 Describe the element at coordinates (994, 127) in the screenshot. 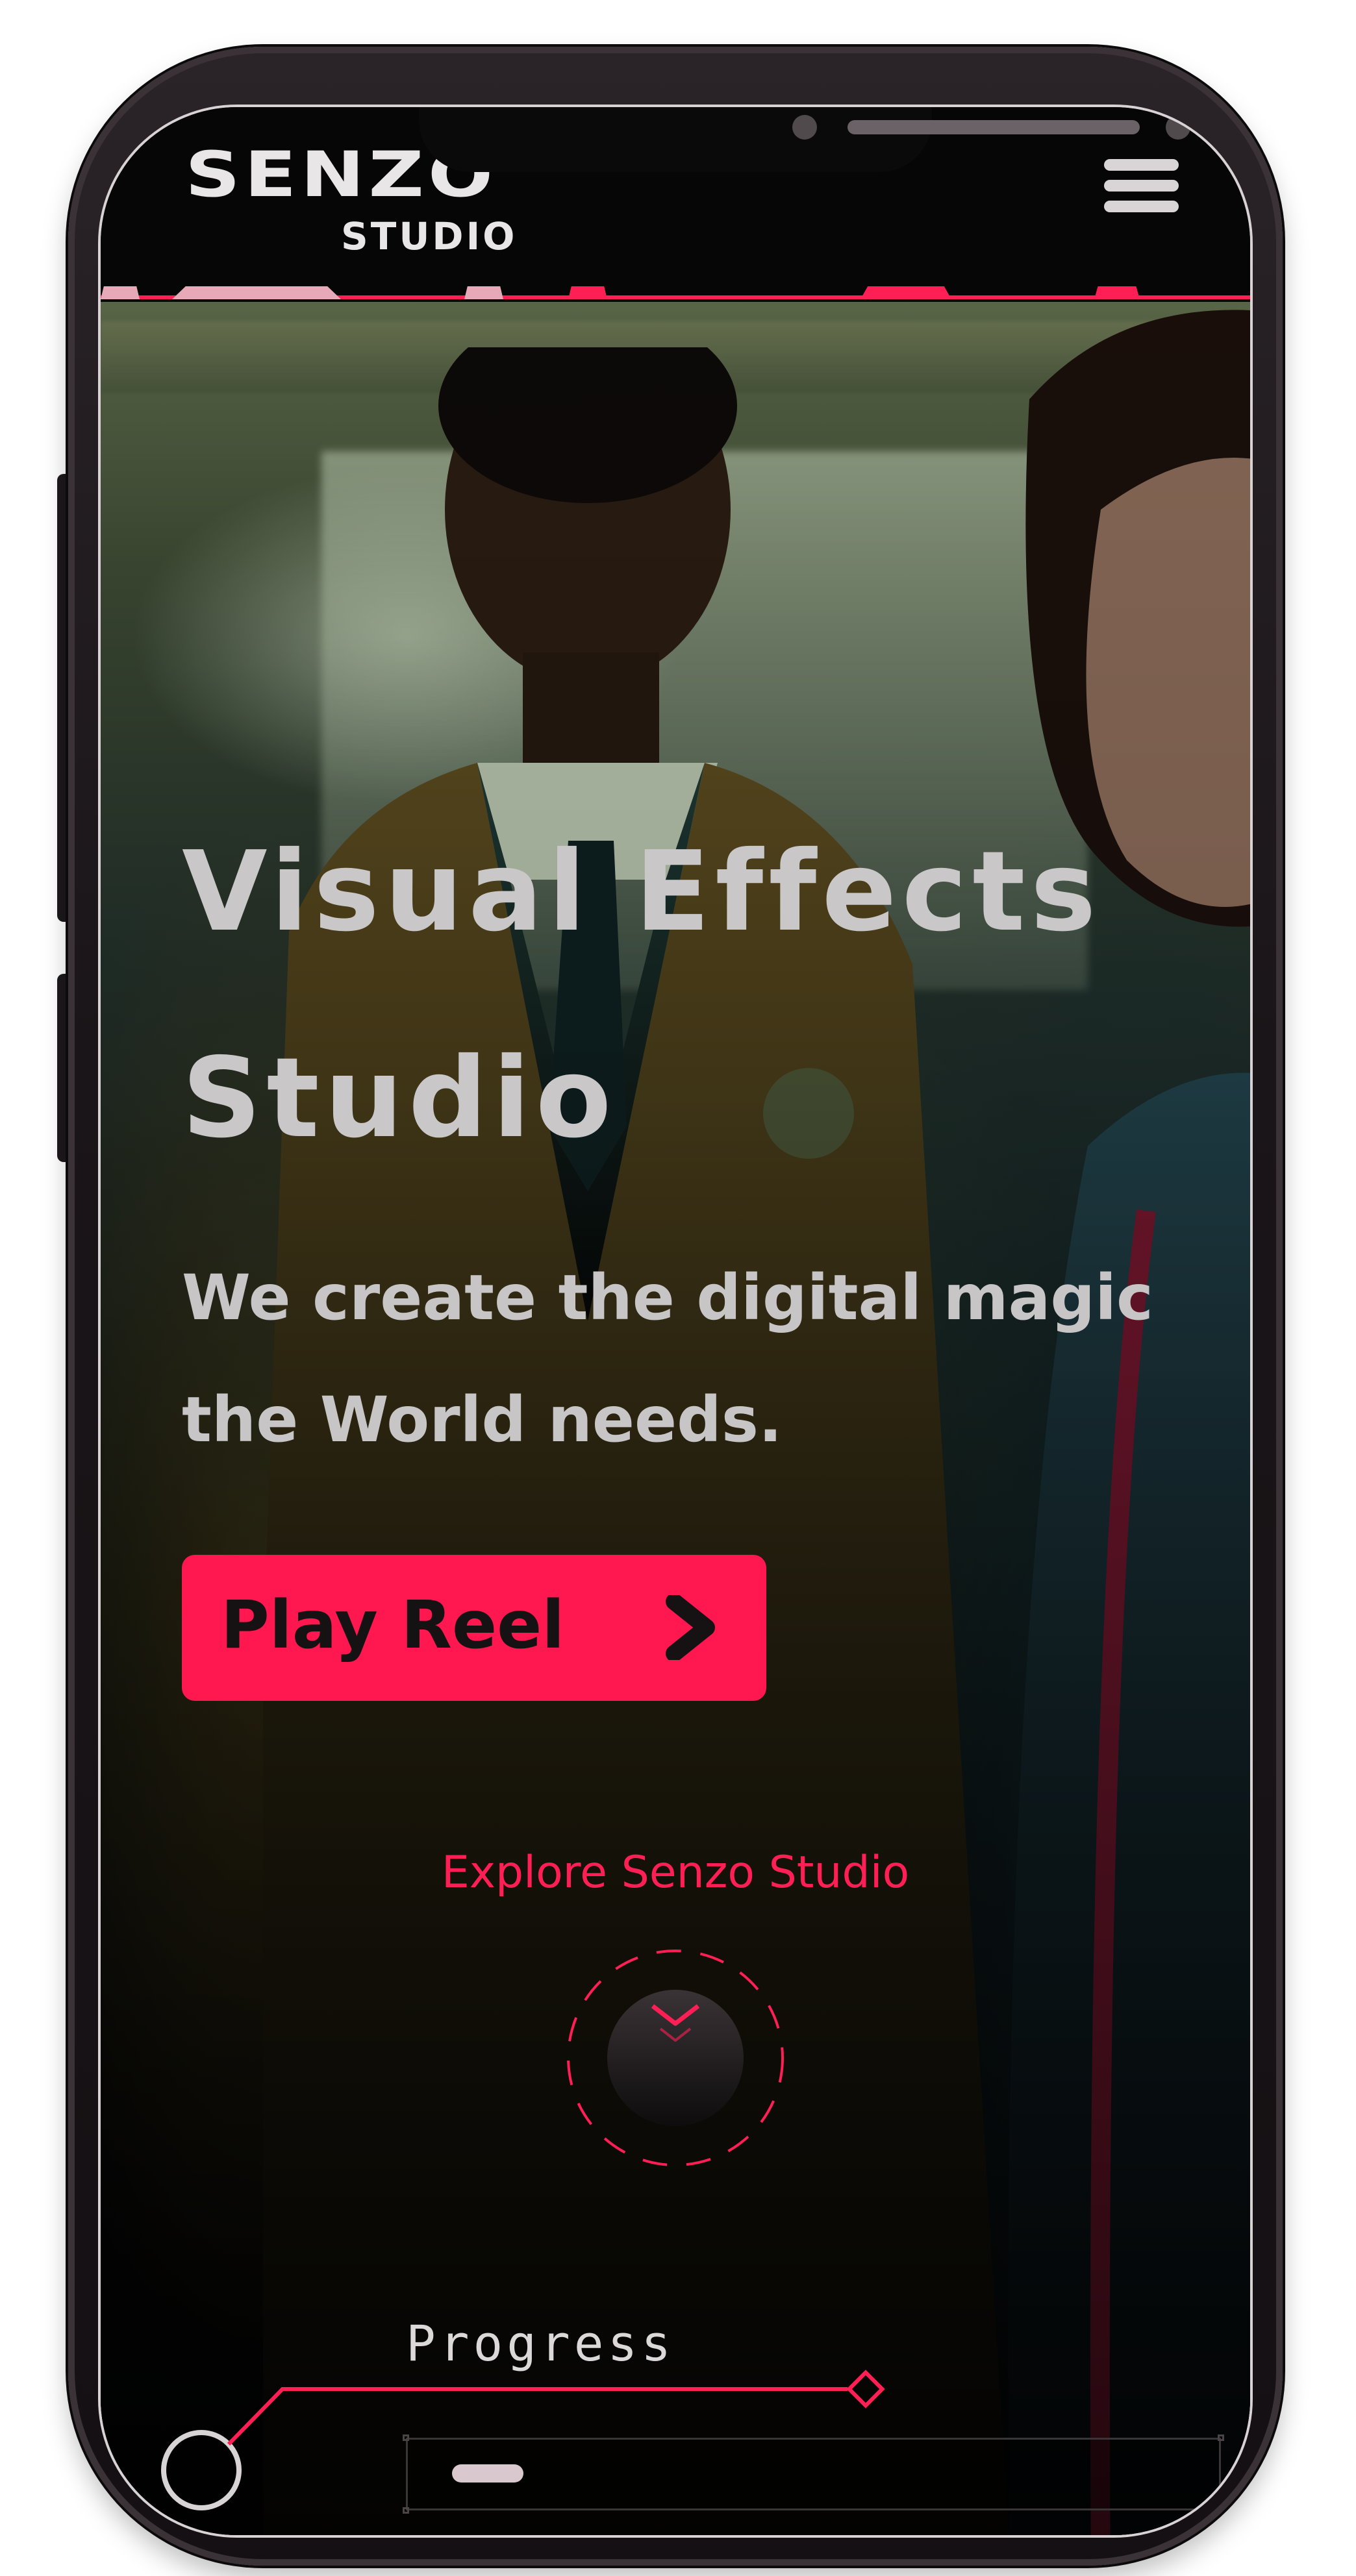

I see `phone-speaker` at that location.